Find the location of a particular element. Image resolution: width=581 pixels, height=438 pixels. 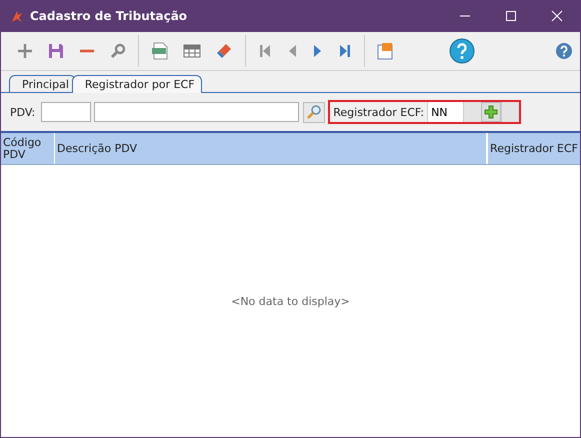

add-button is located at coordinates (491, 112).